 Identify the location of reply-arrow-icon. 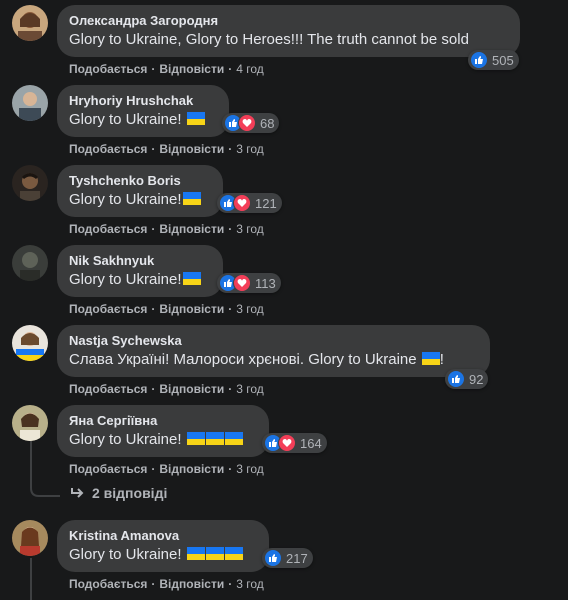
(77, 493).